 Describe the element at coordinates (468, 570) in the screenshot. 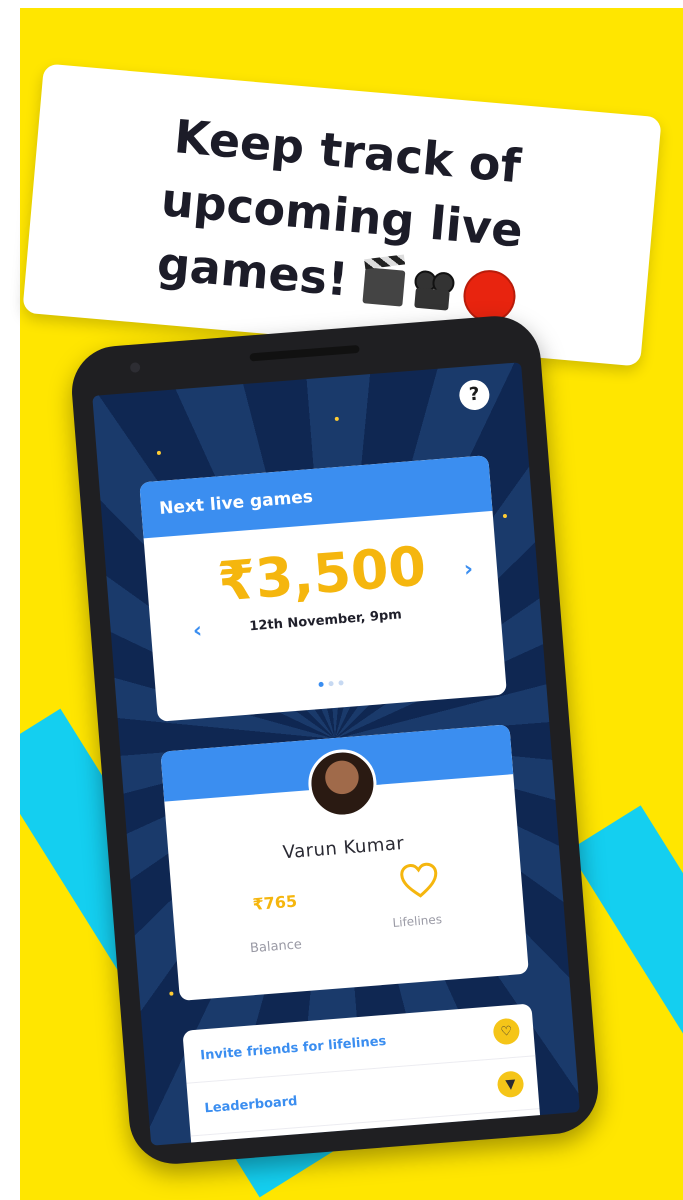

I see `next-game-button: ›` at that location.